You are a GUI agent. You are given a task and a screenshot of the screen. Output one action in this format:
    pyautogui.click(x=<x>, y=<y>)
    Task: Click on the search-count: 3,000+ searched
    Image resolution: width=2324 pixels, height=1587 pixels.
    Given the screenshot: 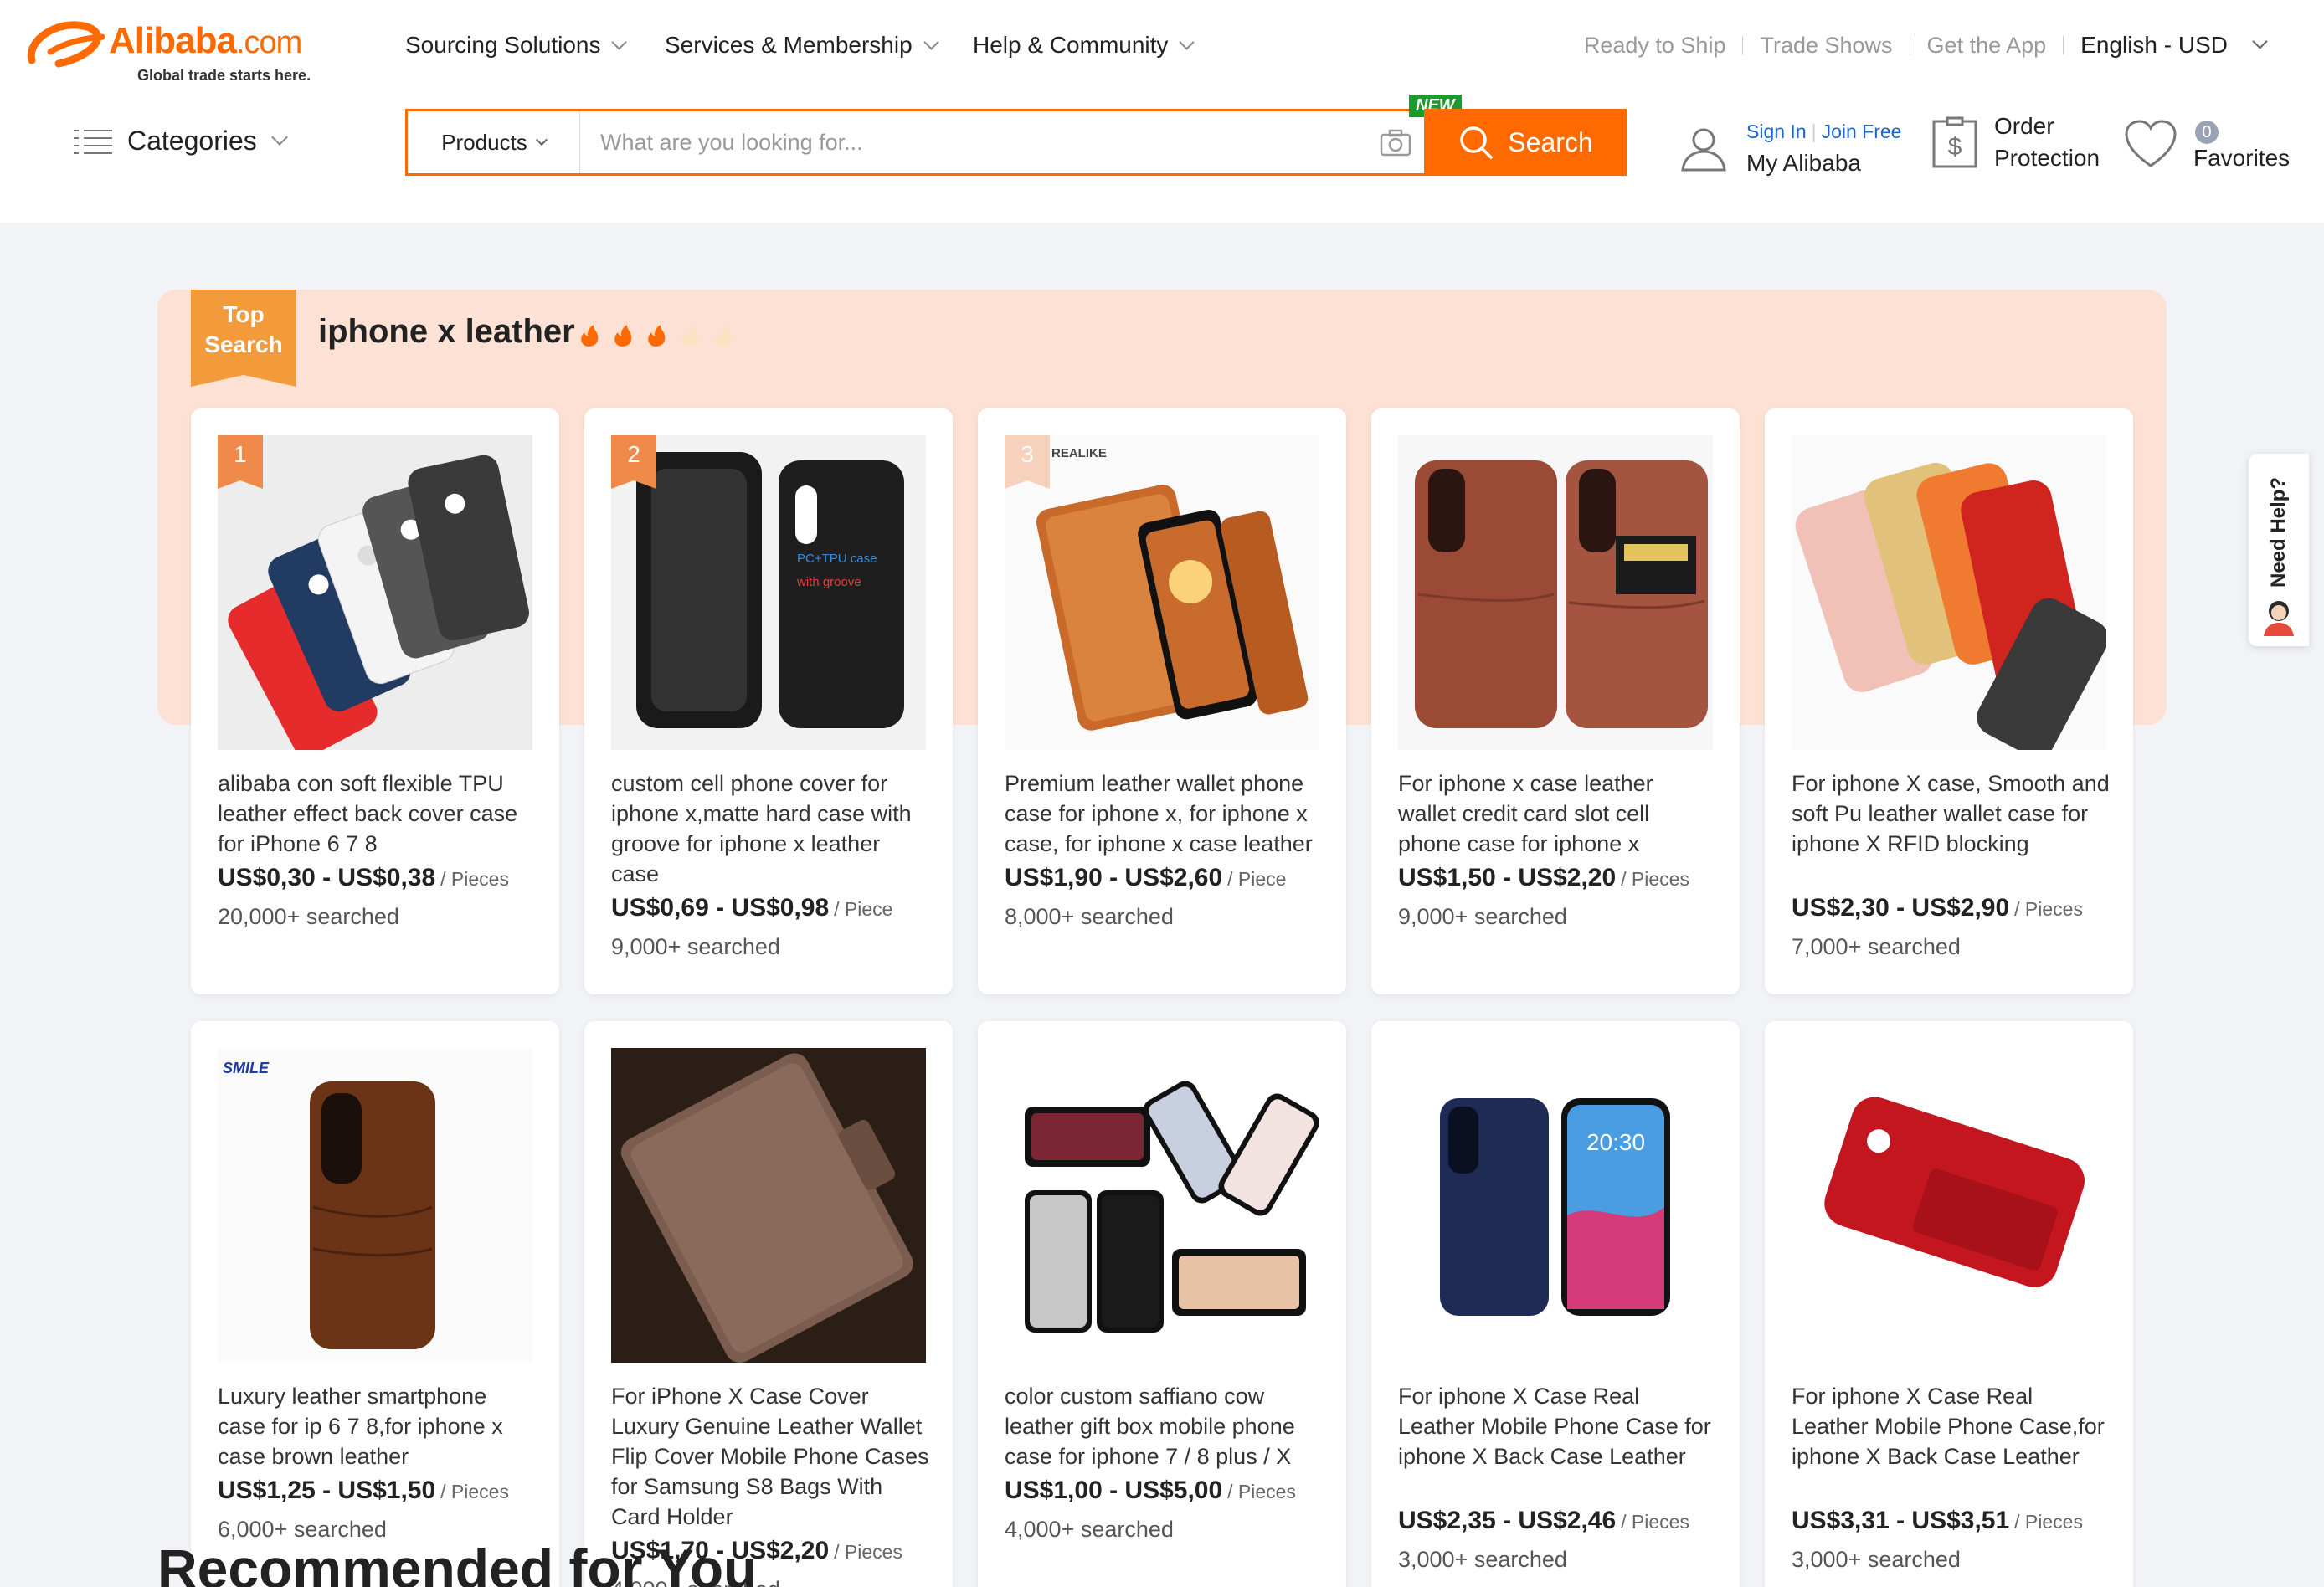 What is the action you would take?
    pyautogui.click(x=1877, y=1559)
    